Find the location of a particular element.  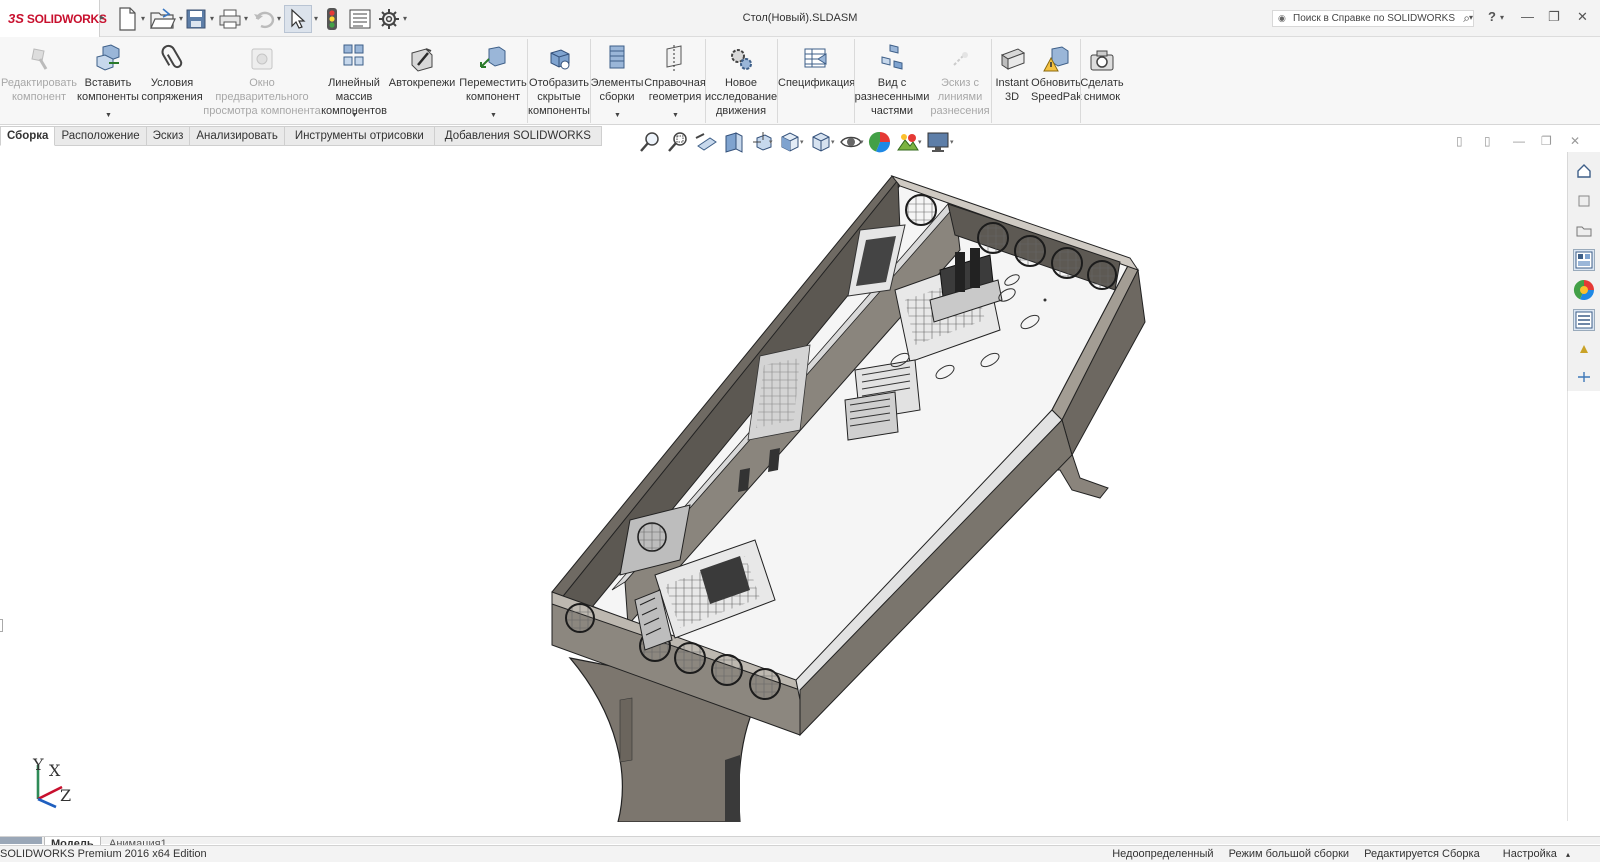

help-search-placeholder: Поиск в Справке по SOLIDWORKS is located at coordinates (1374, 18).